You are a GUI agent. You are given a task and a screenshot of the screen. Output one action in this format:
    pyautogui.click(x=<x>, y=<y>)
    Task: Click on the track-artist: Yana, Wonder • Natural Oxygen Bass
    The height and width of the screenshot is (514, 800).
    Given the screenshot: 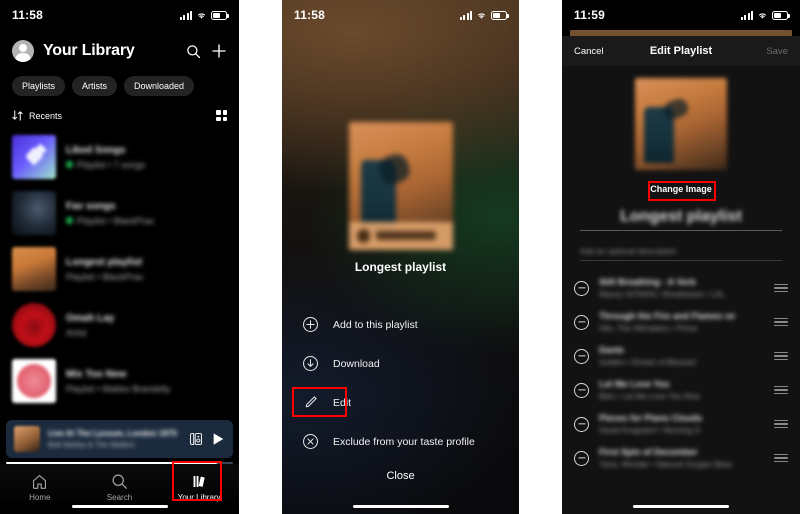 What is the action you would take?
    pyautogui.click(x=666, y=464)
    